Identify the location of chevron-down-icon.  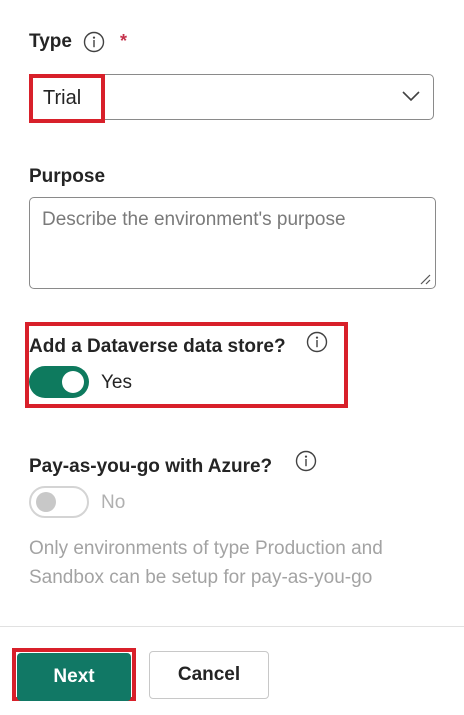
(411, 96).